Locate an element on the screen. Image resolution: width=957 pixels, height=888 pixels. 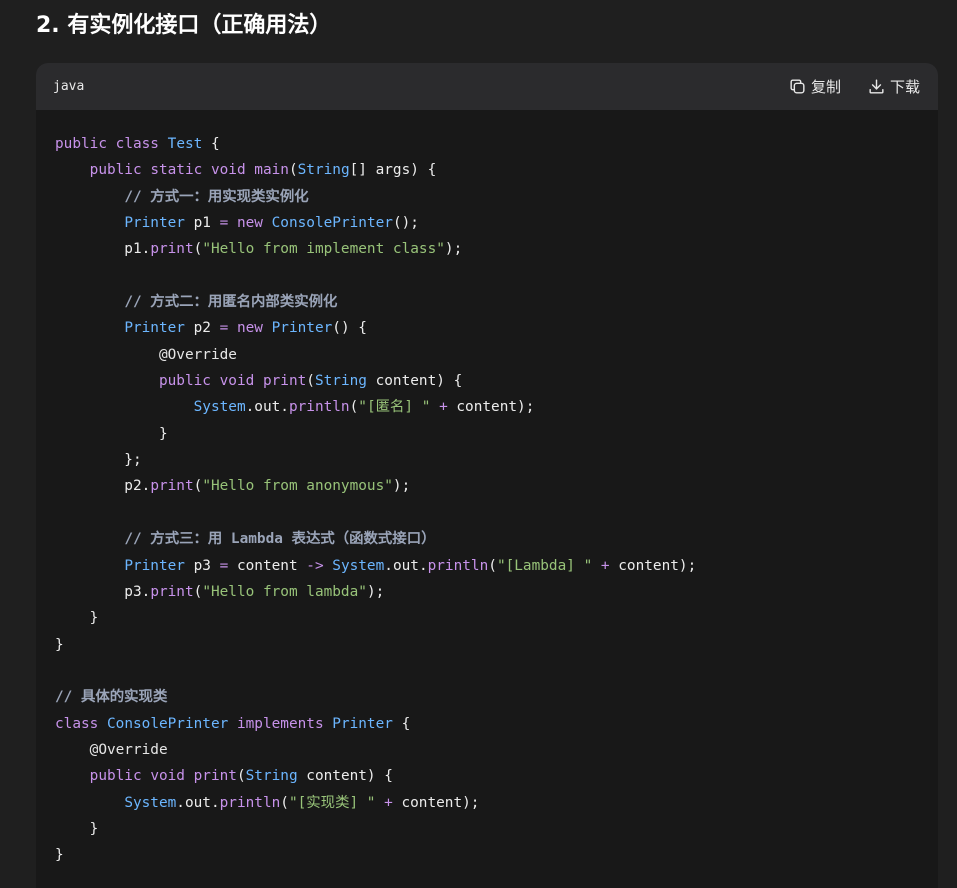
code-token: Test is located at coordinates (185, 144).